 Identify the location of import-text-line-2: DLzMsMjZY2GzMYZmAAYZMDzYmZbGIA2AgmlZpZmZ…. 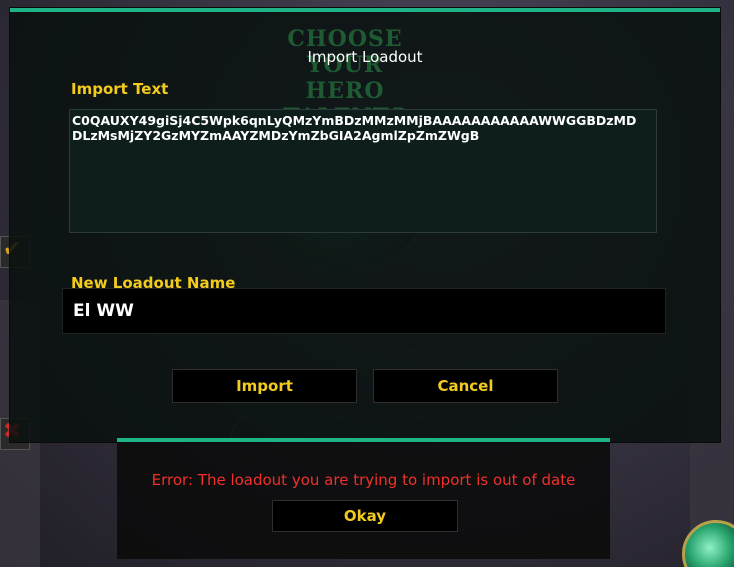
(276, 135).